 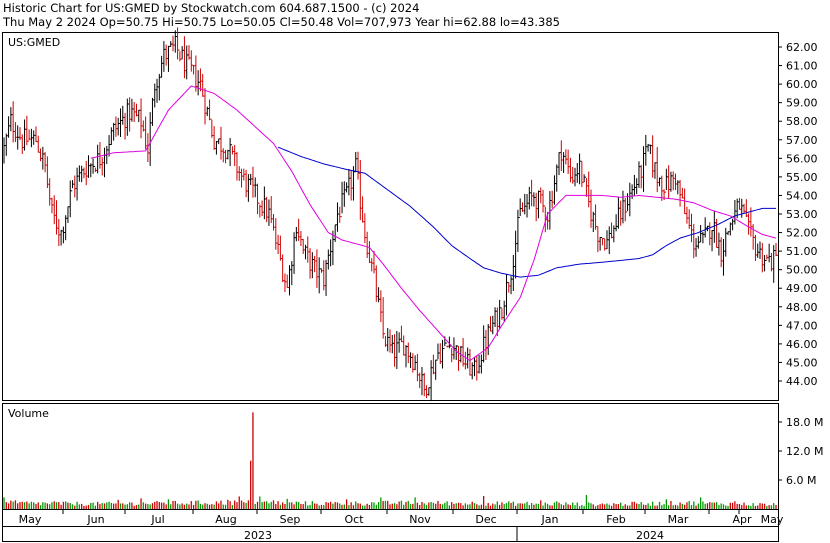 What do you see at coordinates (802, 47) in the screenshot?
I see `price-tick-label: 62.00` at bounding box center [802, 47].